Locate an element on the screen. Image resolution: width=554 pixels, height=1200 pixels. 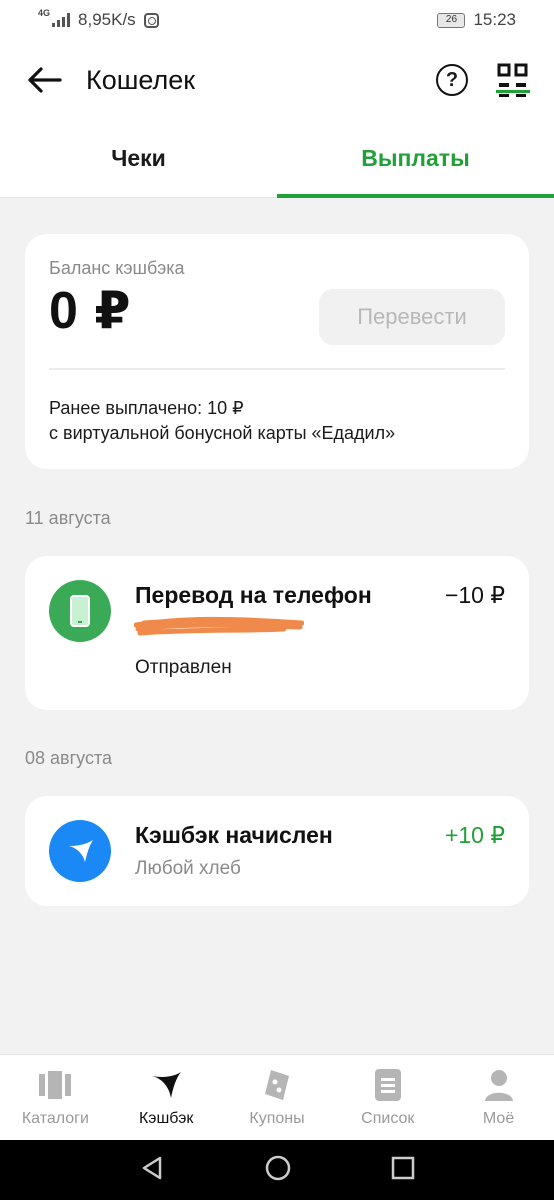
instagram-icon is located at coordinates (151, 20).